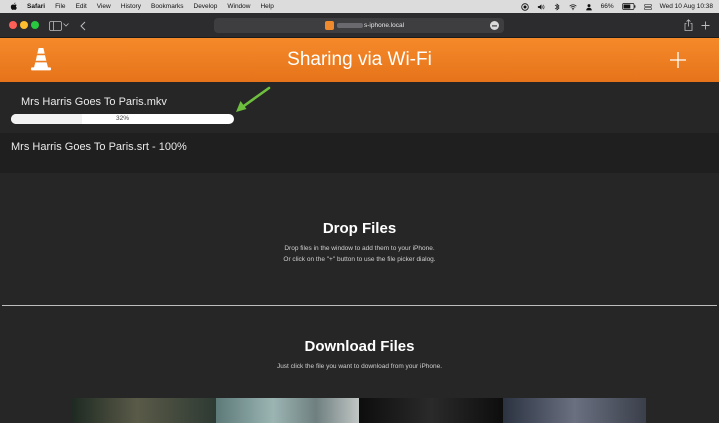 This screenshot has height=423, width=719. Describe the element at coordinates (206, 6) in the screenshot. I see `menu-develop: Develop` at that location.